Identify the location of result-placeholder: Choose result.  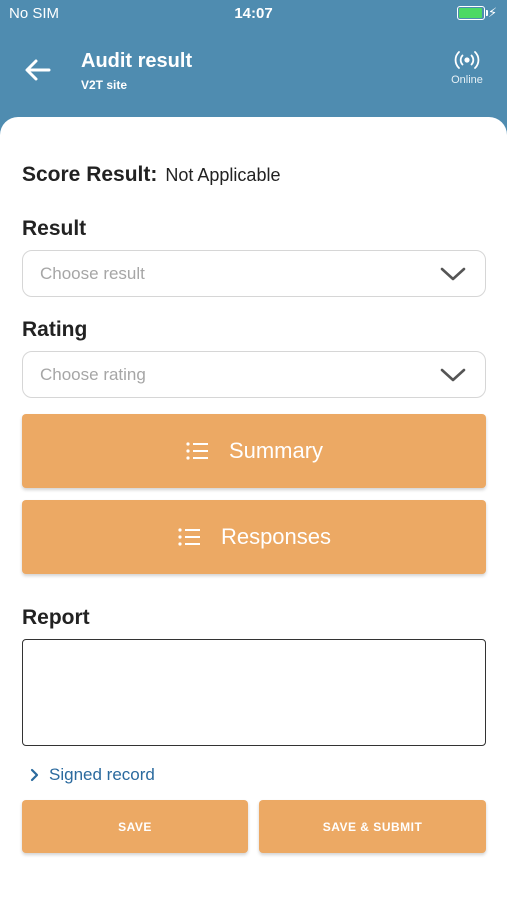
(92, 273).